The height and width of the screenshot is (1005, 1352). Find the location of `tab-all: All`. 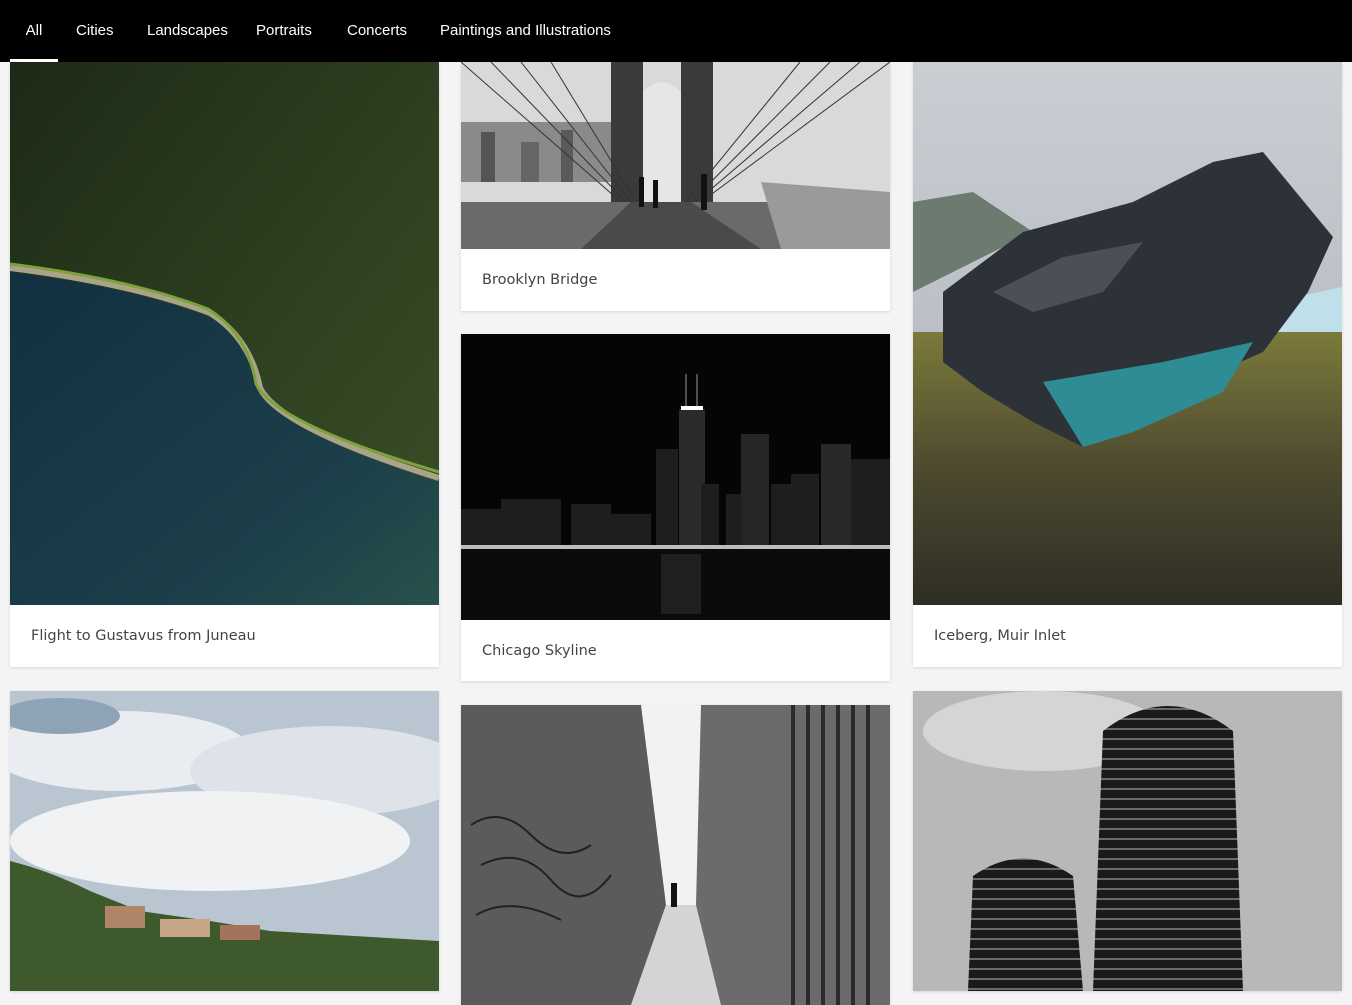

tab-all: All is located at coordinates (34, 31).